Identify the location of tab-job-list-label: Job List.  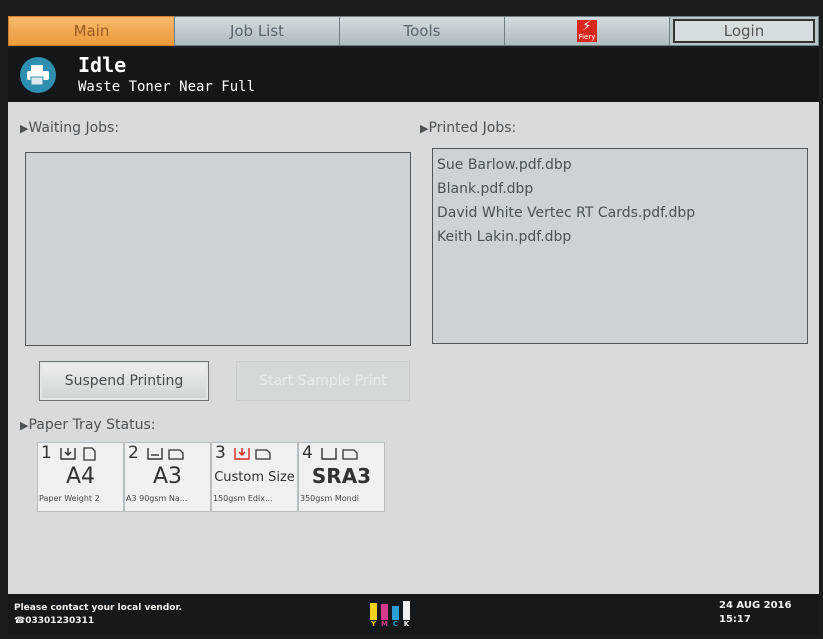
(257, 31).